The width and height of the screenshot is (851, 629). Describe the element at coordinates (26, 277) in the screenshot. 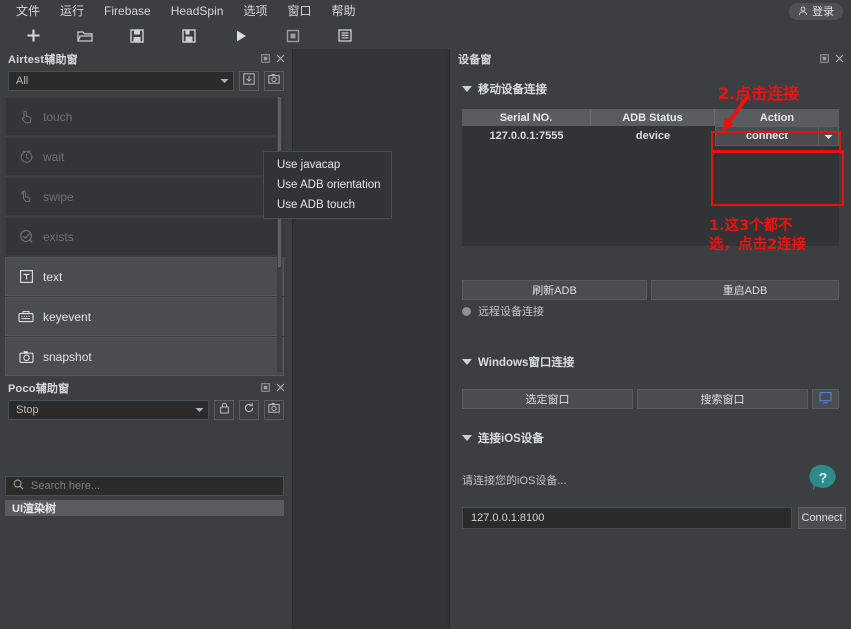

I see `text-icon` at that location.